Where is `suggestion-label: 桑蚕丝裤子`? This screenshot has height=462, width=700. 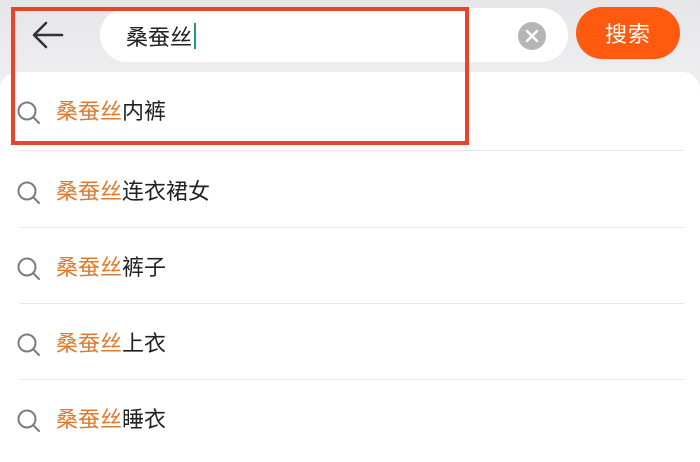 suggestion-label: 桑蚕丝裤子 is located at coordinates (111, 269).